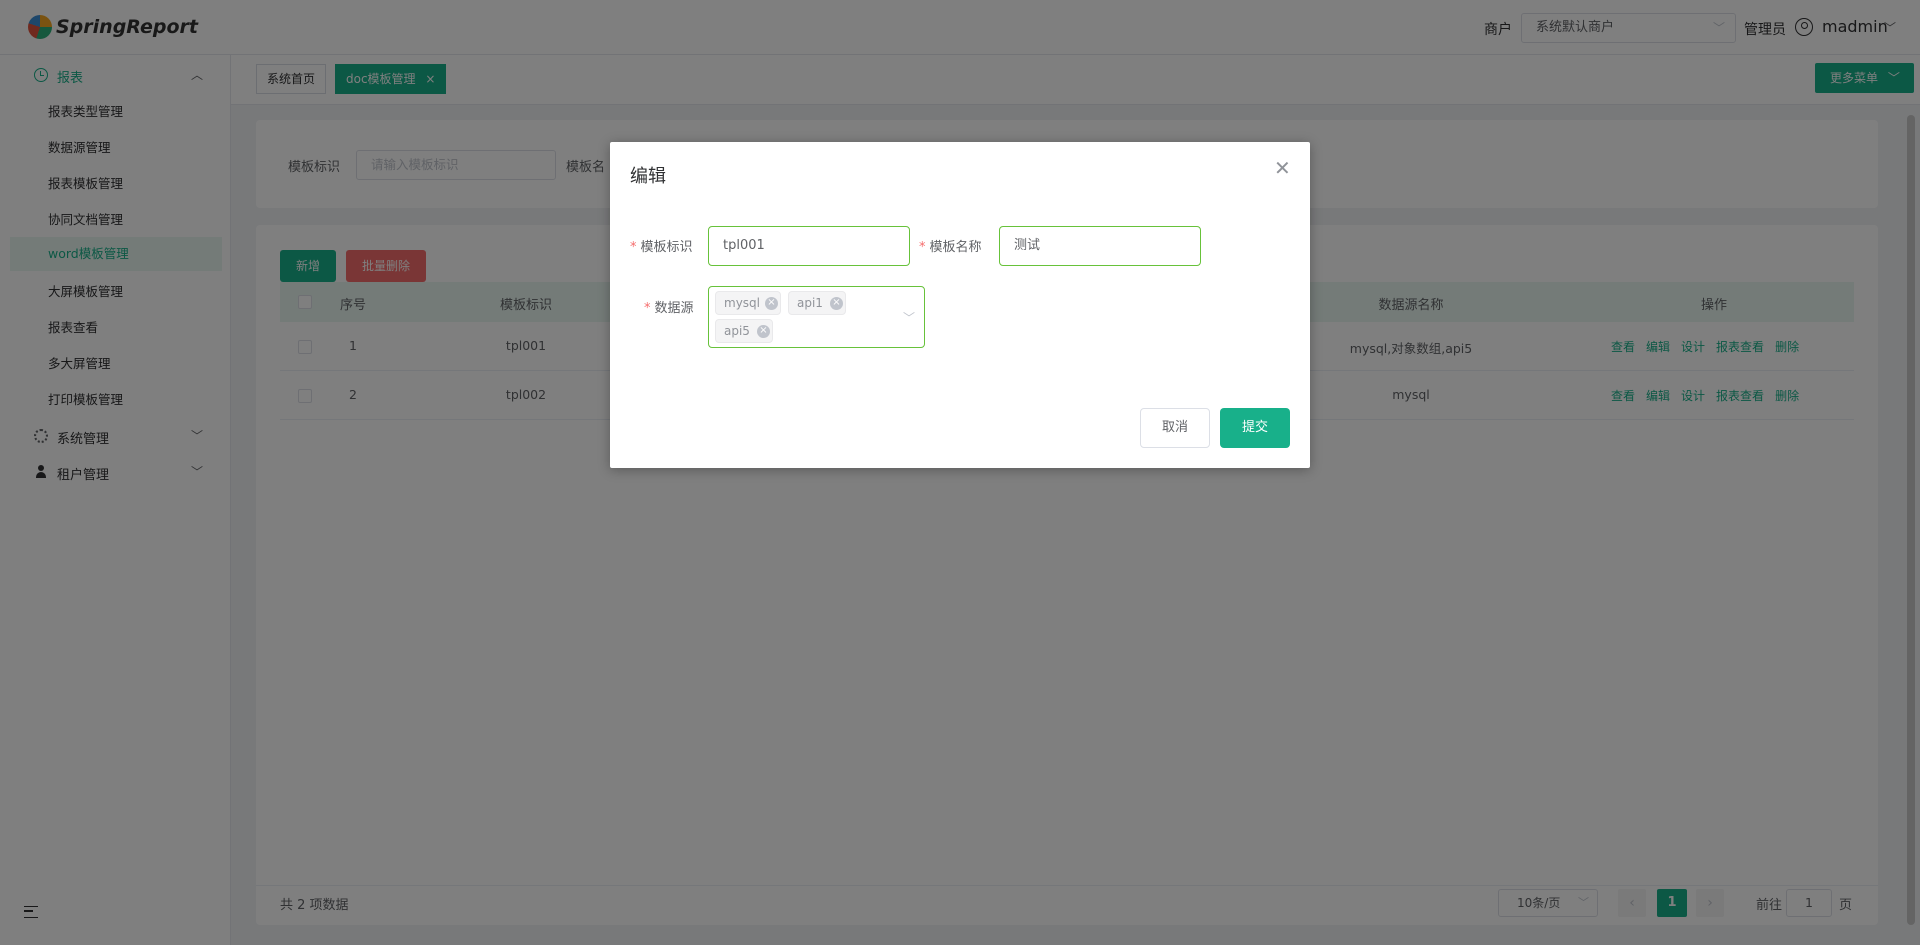 This screenshot has height=945, width=1920. I want to click on template-code-input: tpl001, so click(809, 246).